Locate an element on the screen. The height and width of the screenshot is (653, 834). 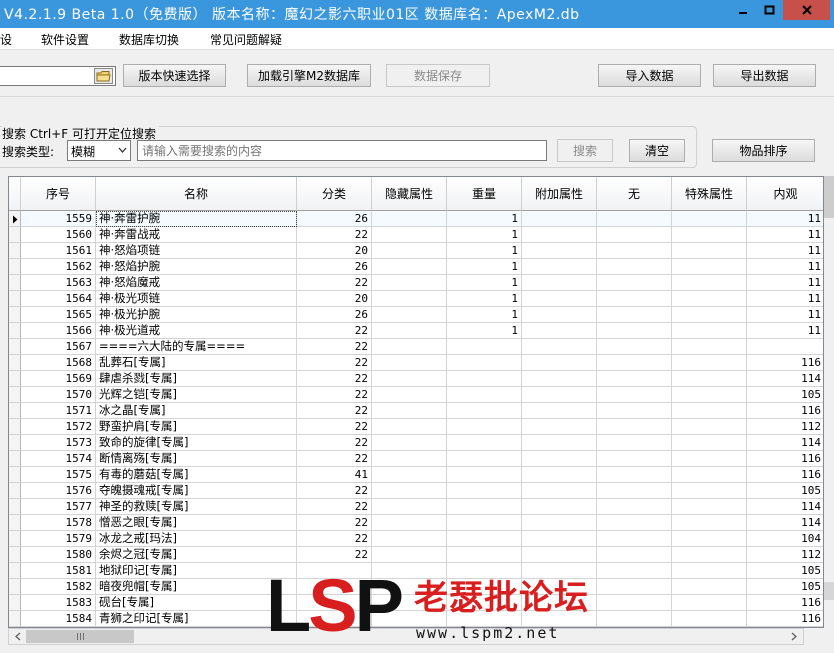
table-row: 1576 夺魄摄魂戒[专属] 22 105 is located at coordinates (416, 491).